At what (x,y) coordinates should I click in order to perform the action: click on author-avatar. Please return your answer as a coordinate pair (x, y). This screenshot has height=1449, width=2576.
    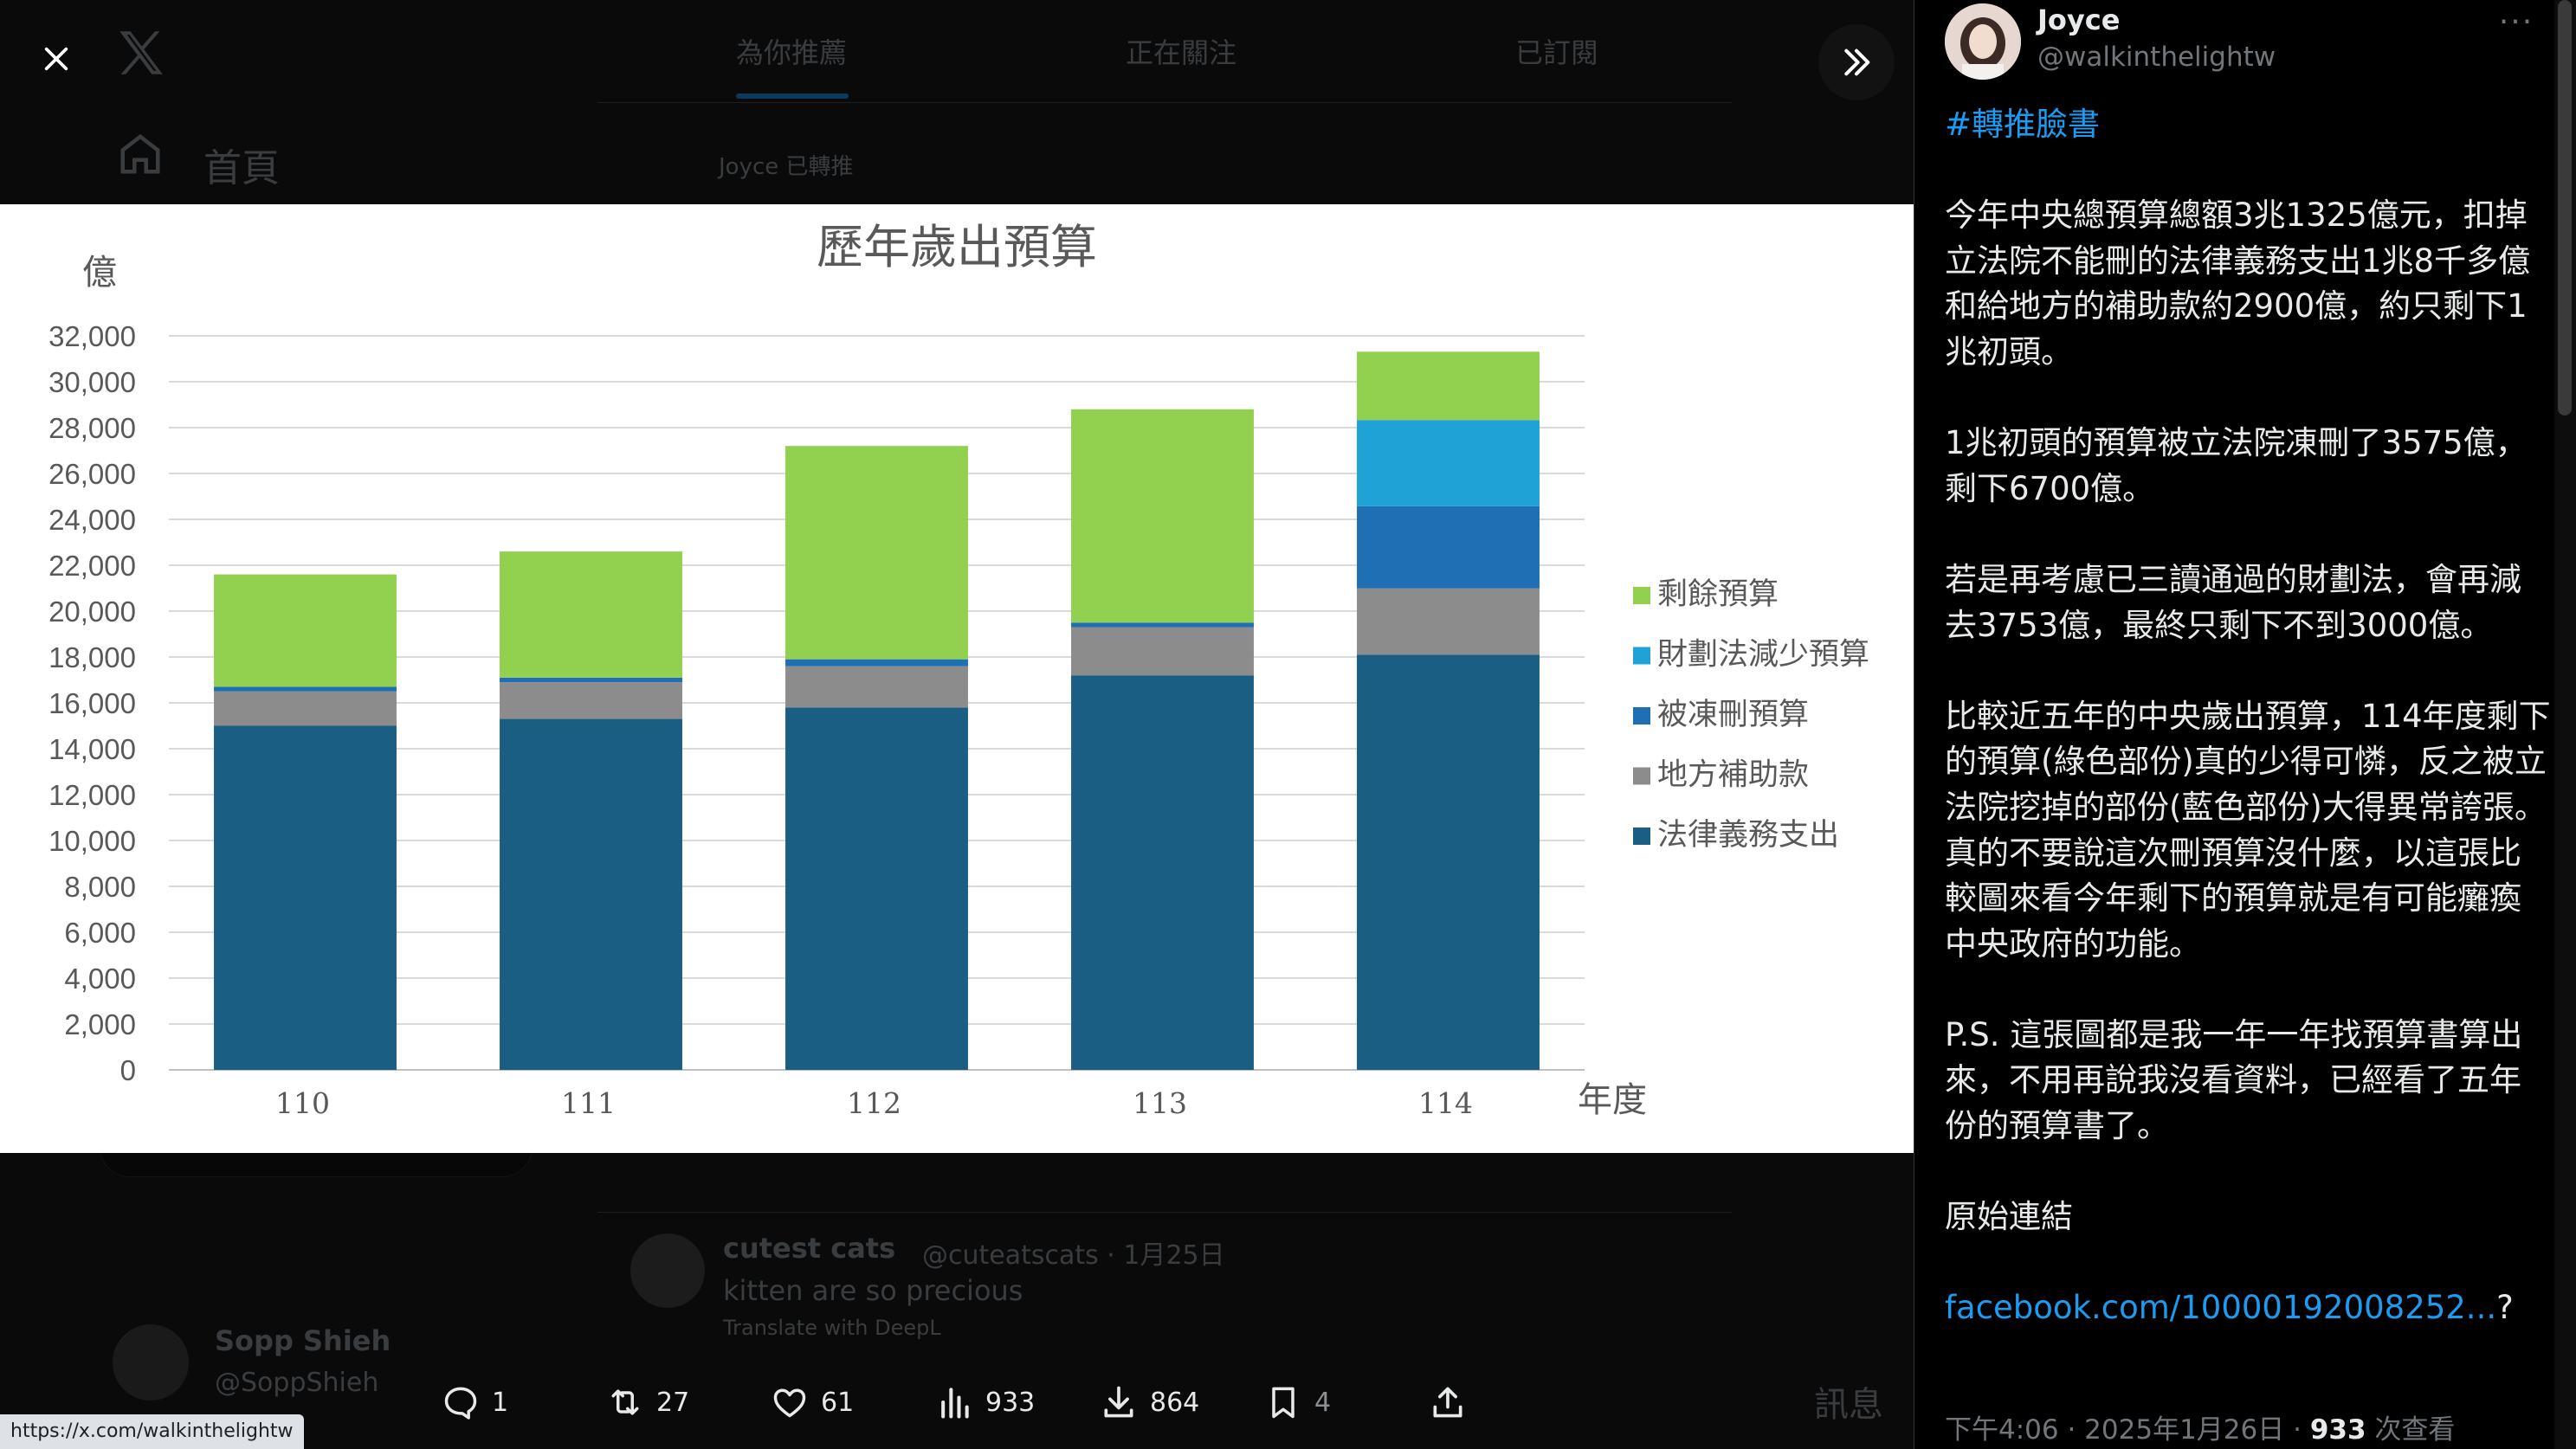
    Looking at the image, I should click on (1983, 41).